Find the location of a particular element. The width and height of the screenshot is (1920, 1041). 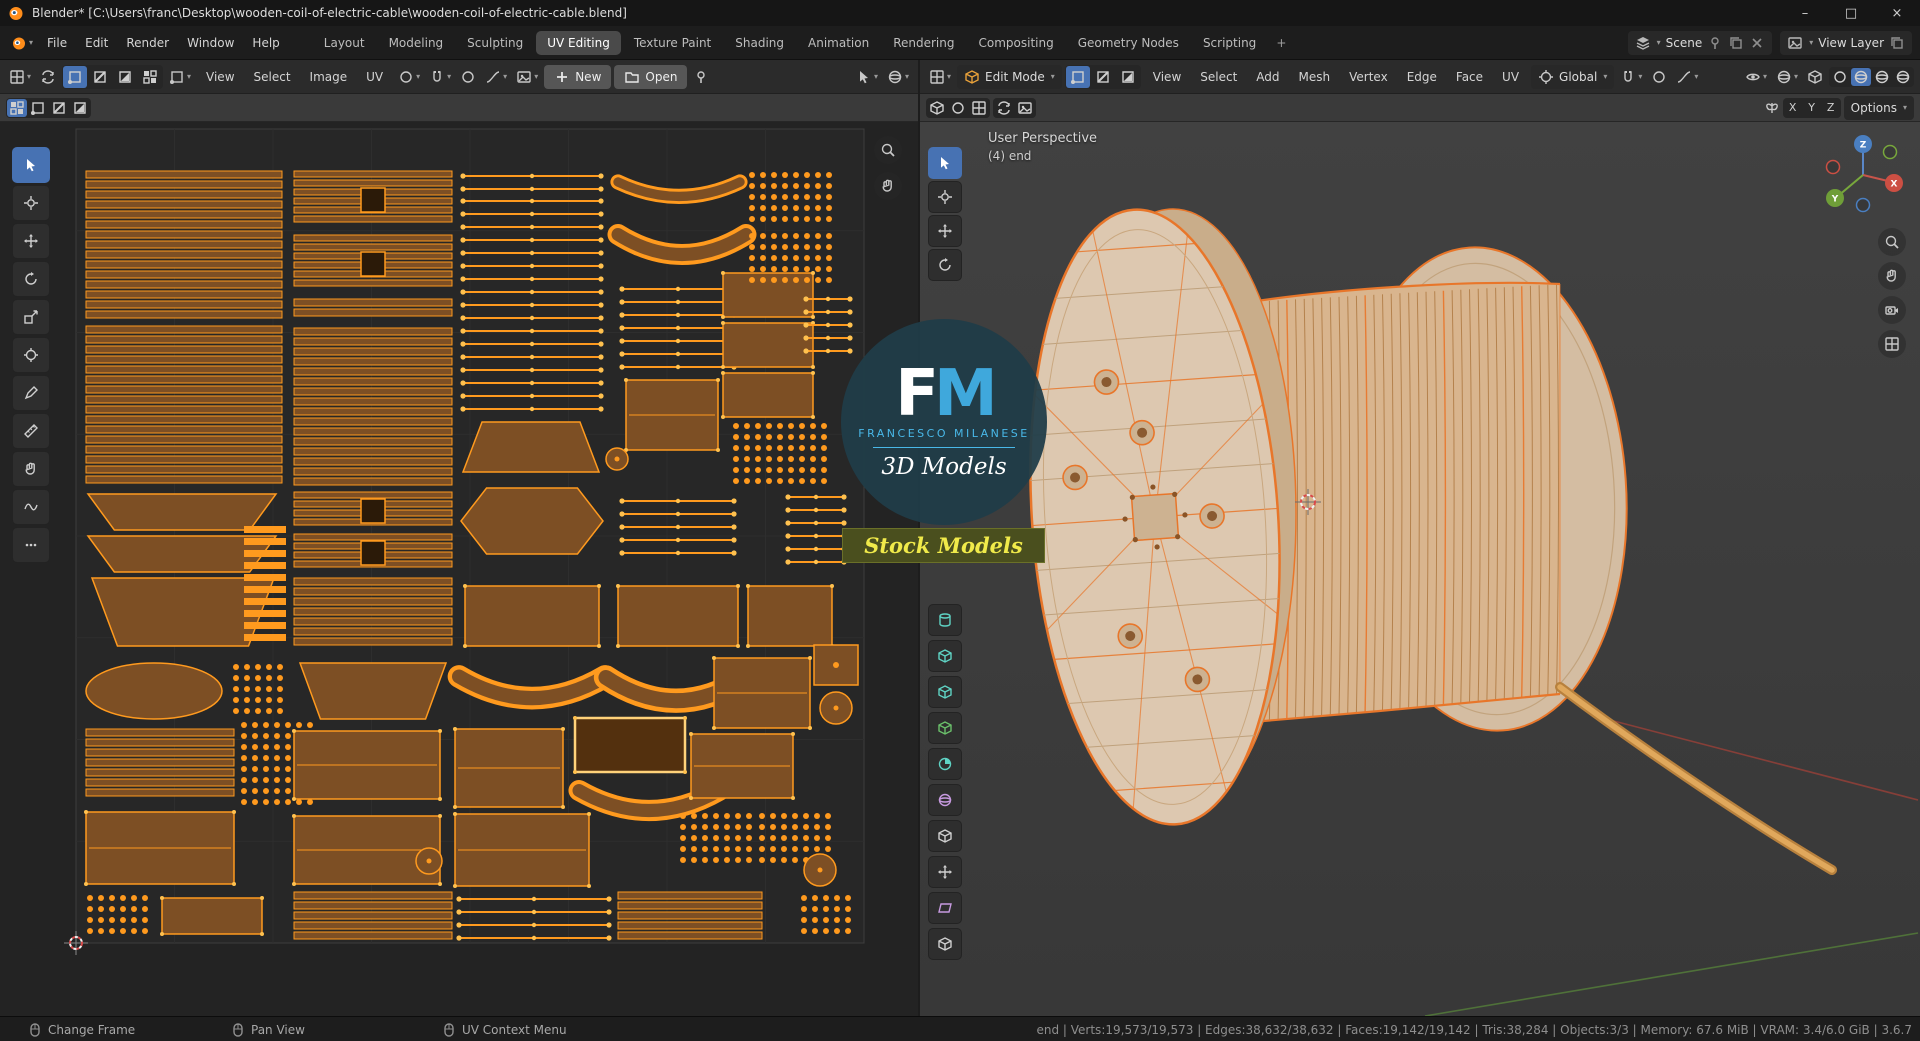

transform-tool is located at coordinates (31, 355).